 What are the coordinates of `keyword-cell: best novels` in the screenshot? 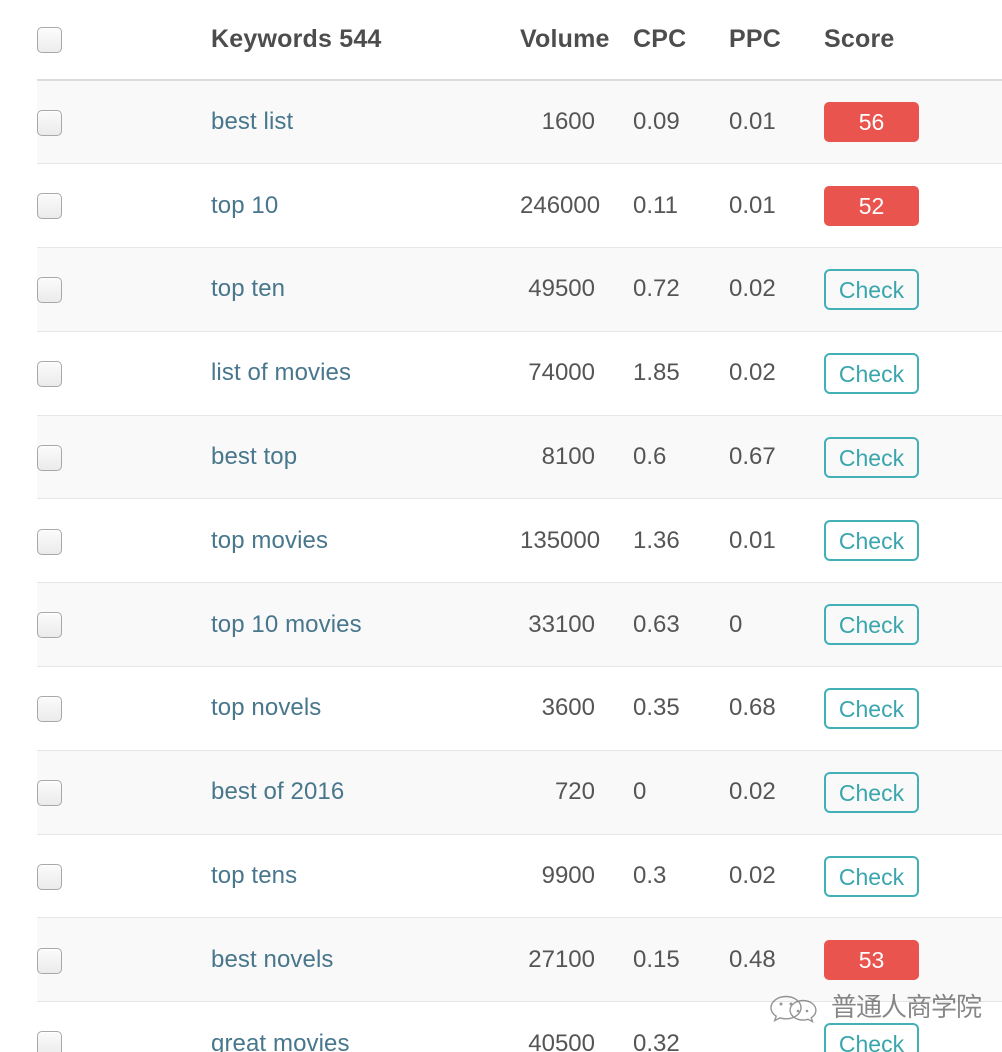 It's located at (306, 960).